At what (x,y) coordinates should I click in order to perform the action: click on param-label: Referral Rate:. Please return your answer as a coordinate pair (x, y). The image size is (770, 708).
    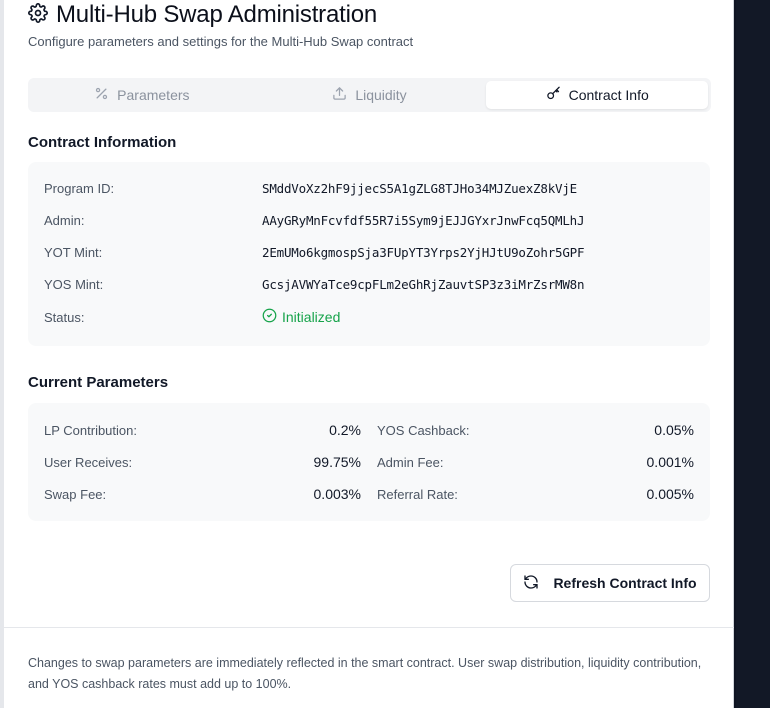
    Looking at the image, I should click on (417, 494).